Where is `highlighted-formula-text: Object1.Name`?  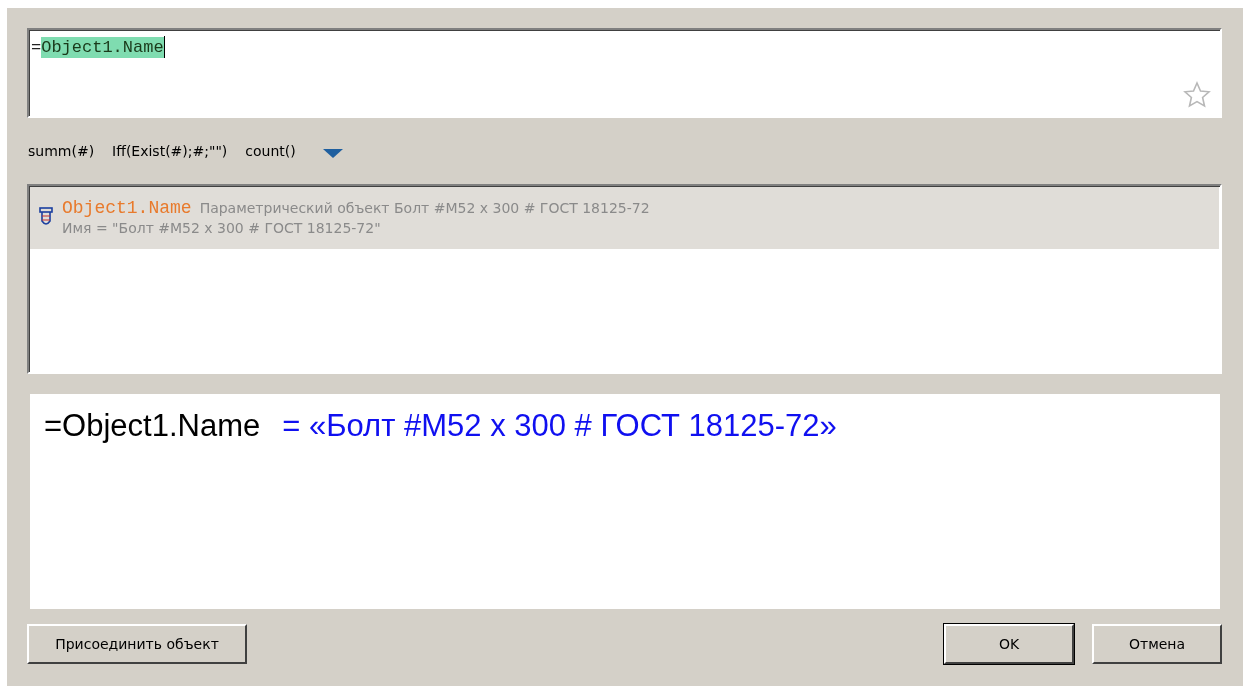
highlighted-formula-text: Object1.Name is located at coordinates (102, 47).